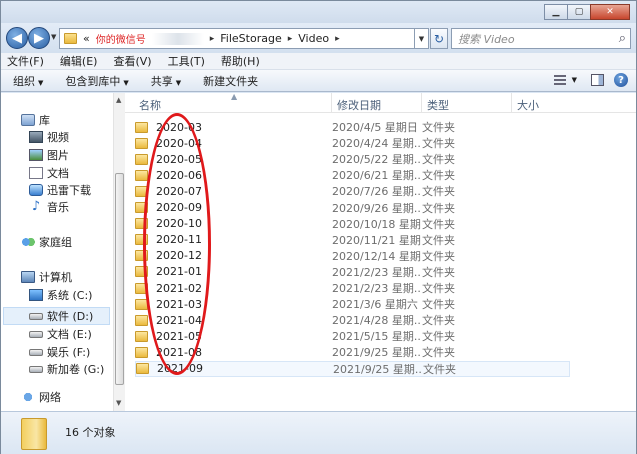  Describe the element at coordinates (422, 38) in the screenshot. I see `address-dropdown-icon: ▼` at that location.